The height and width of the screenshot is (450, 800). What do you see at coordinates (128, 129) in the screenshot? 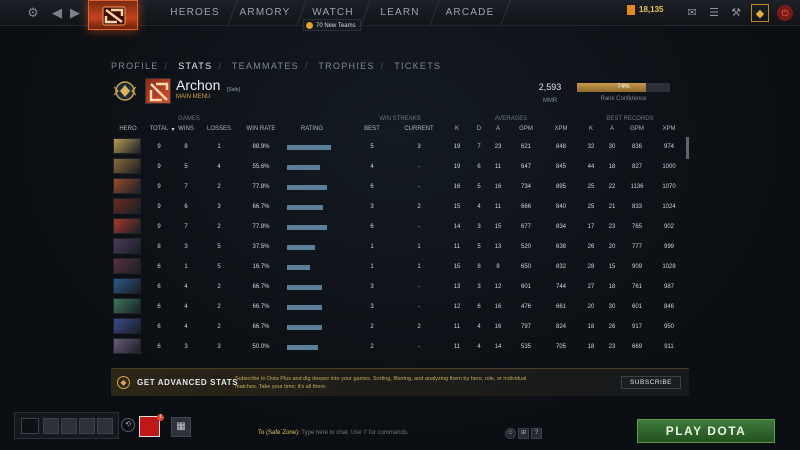
I see `col-hero: HERO` at bounding box center [128, 129].